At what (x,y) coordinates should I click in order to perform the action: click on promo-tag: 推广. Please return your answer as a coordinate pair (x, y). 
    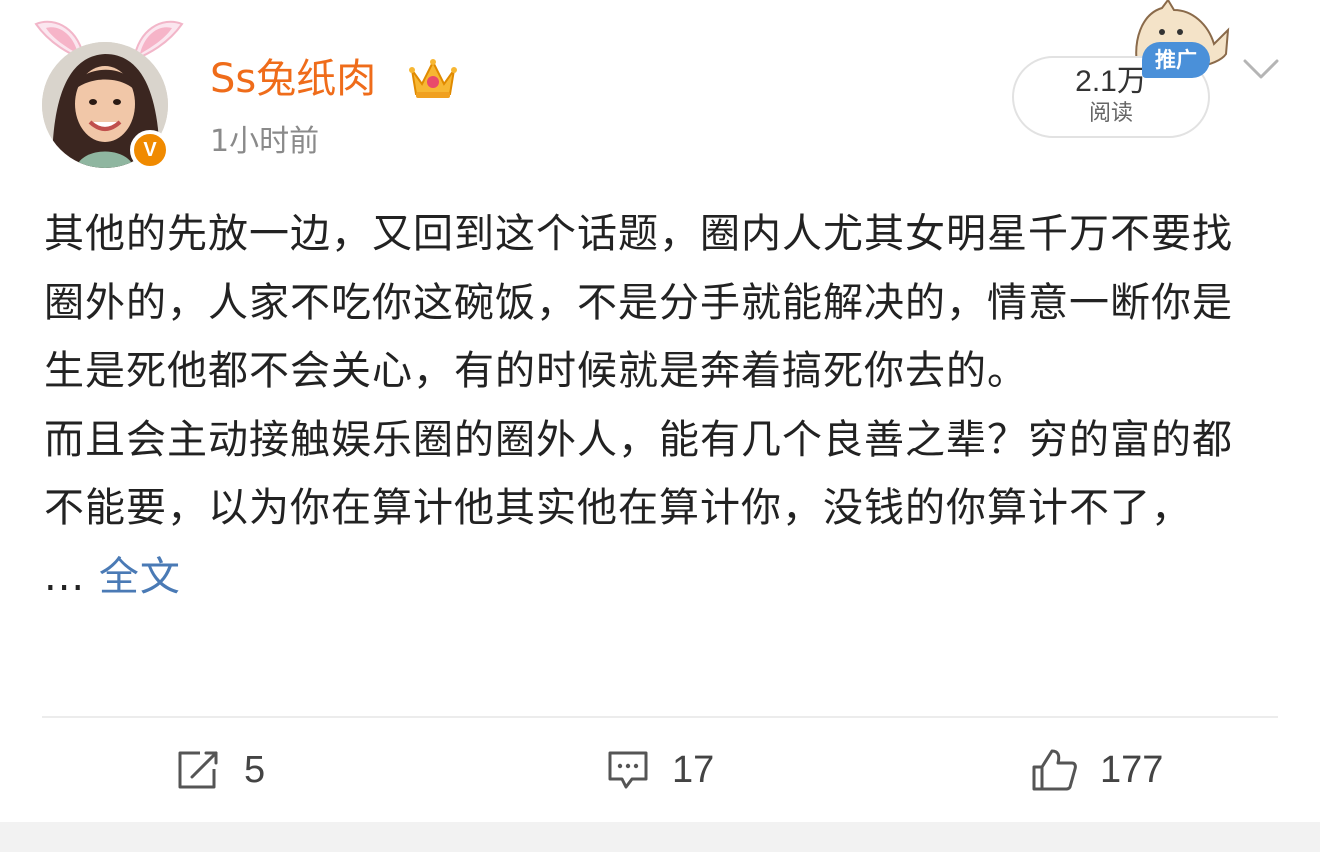
    Looking at the image, I should click on (1176, 60).